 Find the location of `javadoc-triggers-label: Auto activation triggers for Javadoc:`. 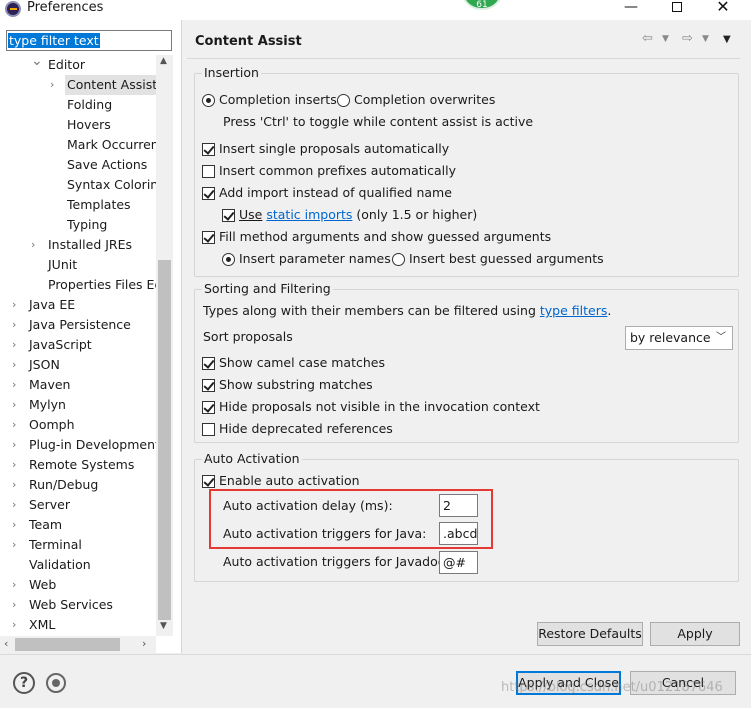

javadoc-triggers-label: Auto activation triggers for Javadoc: is located at coordinates (336, 561).